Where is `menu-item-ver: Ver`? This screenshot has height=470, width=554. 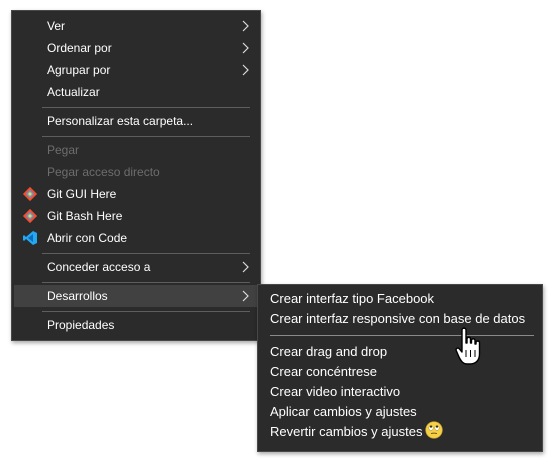
menu-item-ver: Ver is located at coordinates (136, 26).